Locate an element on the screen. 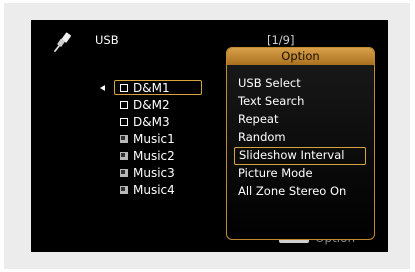 The height and width of the screenshot is (272, 415). list-item-label: D&M3 is located at coordinates (151, 122).